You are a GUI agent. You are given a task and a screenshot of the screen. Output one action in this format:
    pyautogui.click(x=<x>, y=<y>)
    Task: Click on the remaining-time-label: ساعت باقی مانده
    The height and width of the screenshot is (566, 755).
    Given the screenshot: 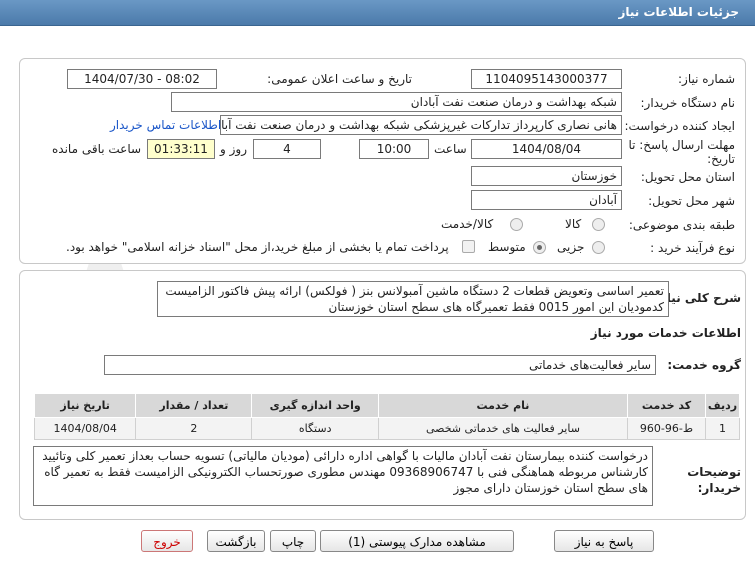 What is the action you would take?
    pyautogui.click(x=97, y=149)
    